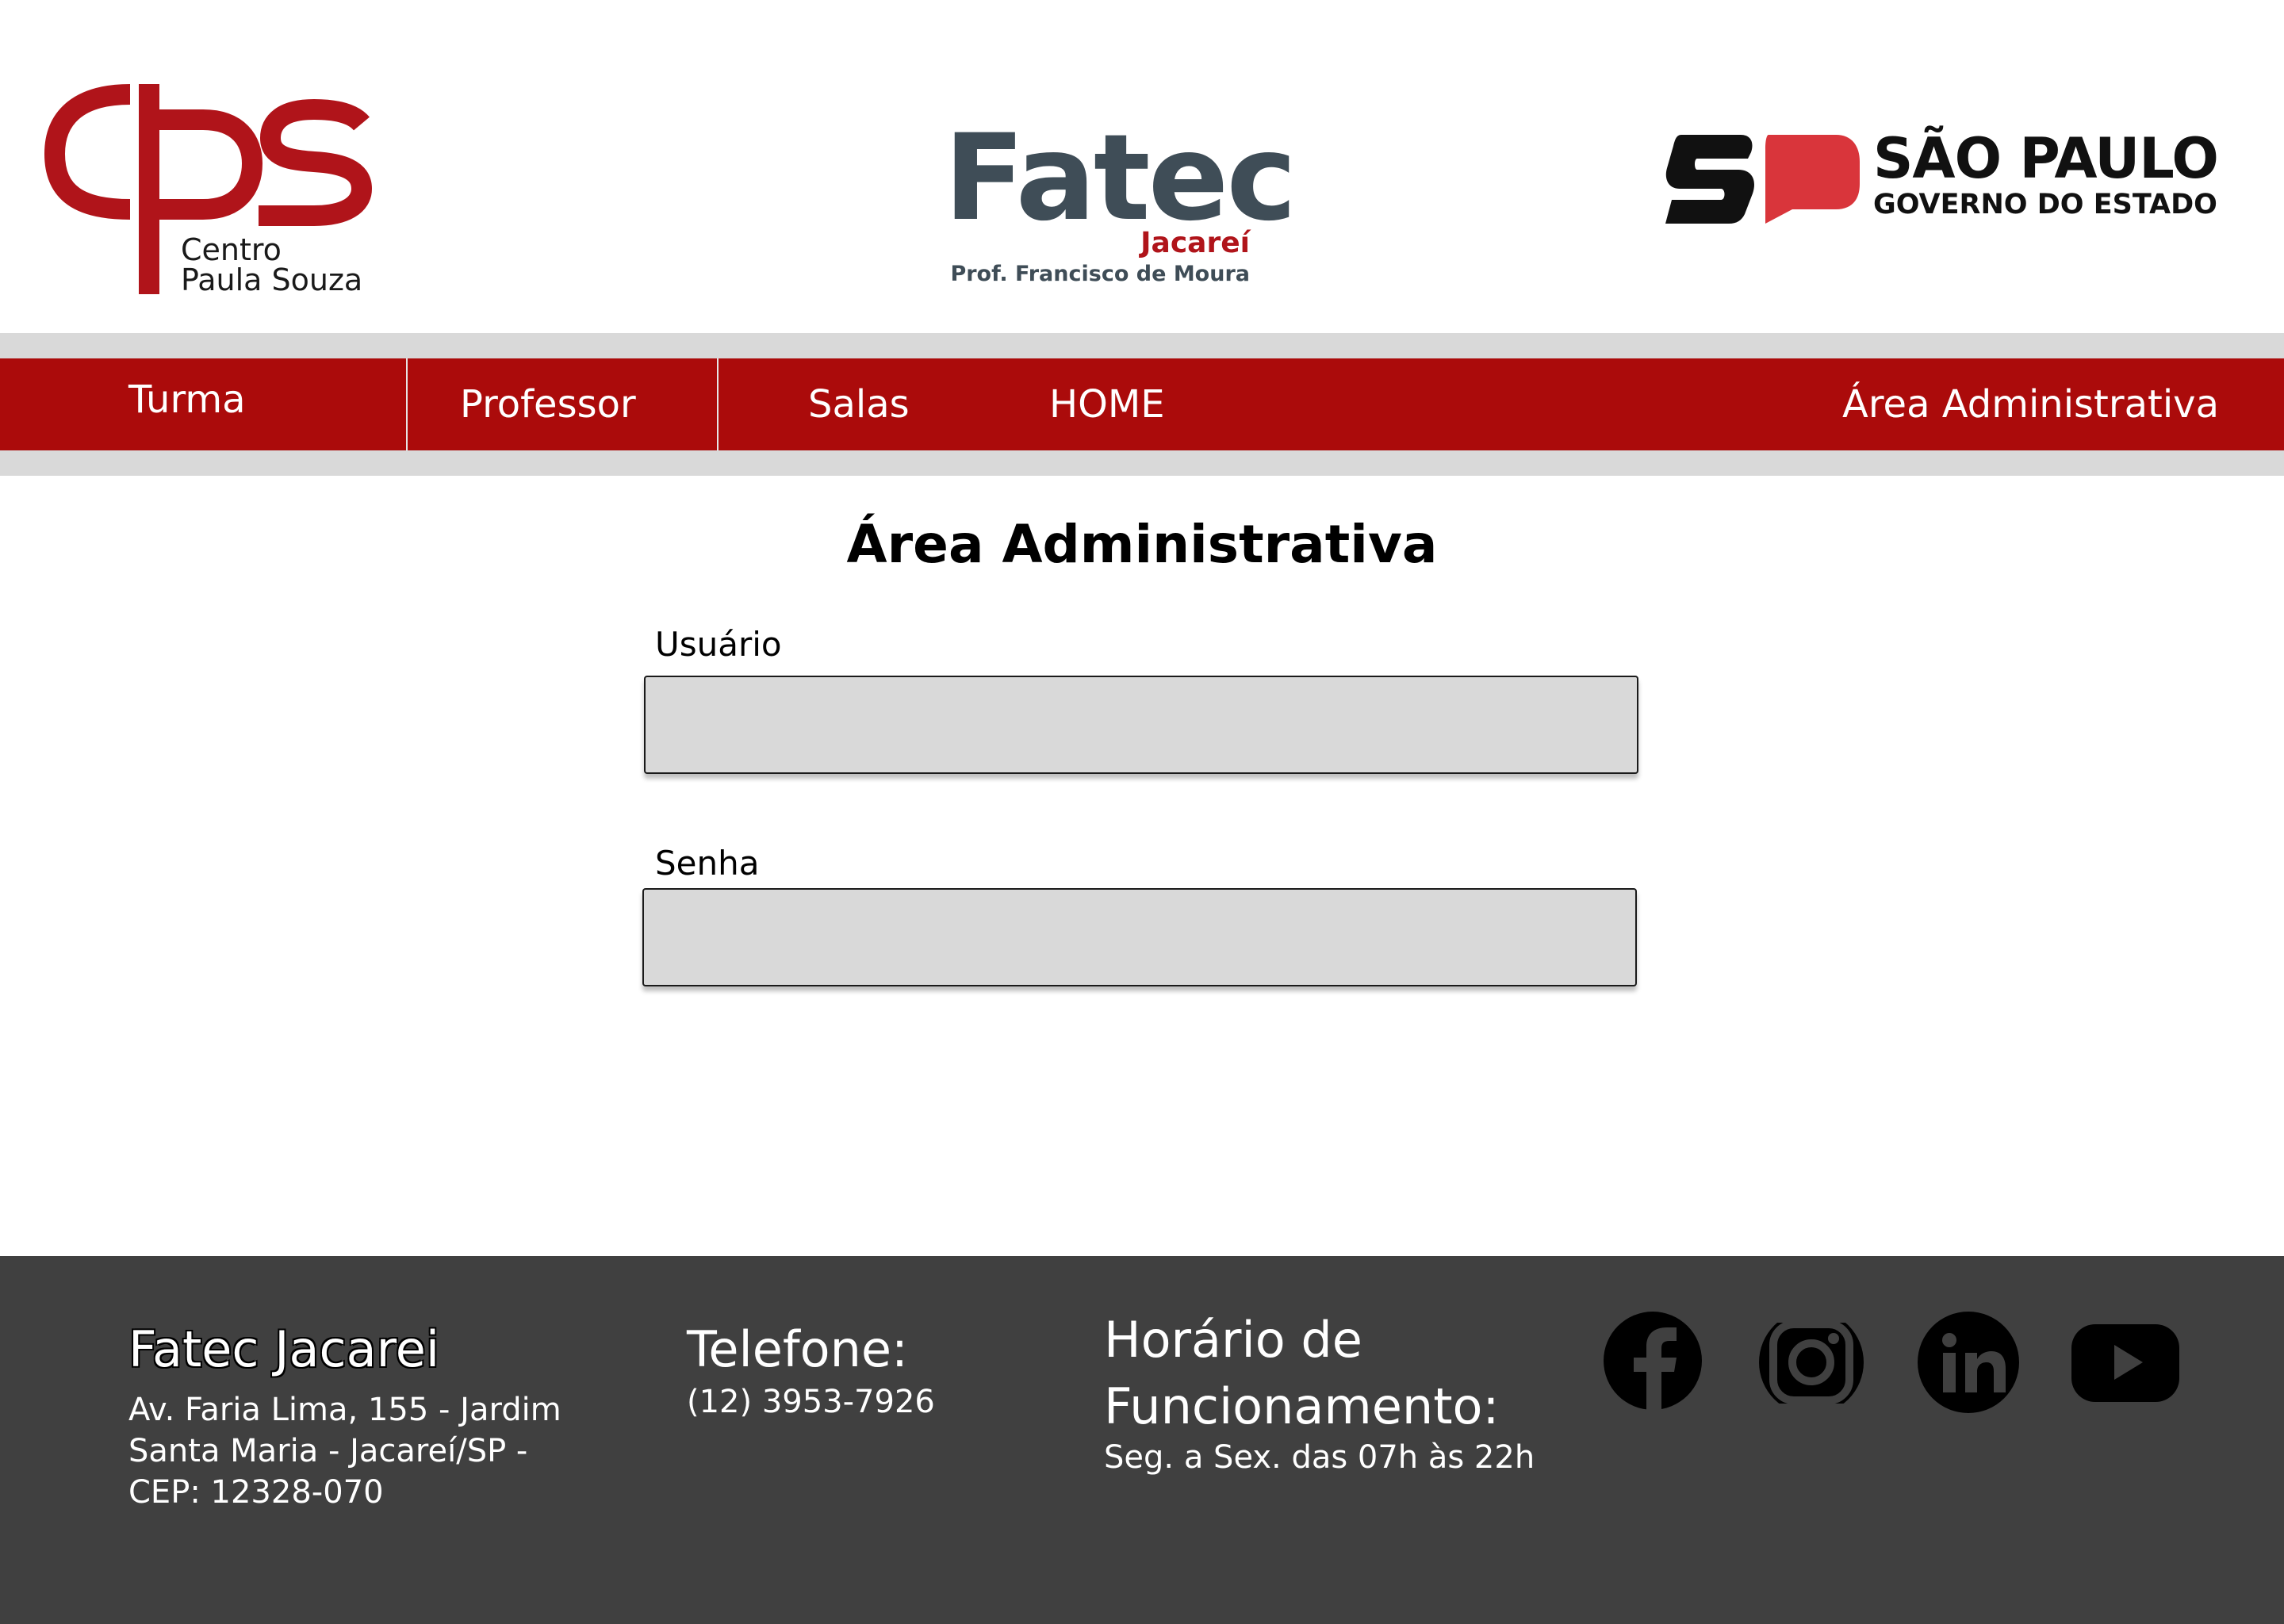 This screenshot has height=1624, width=2284. Describe the element at coordinates (231, 249) in the screenshot. I see `cps-line1: Centro` at that location.